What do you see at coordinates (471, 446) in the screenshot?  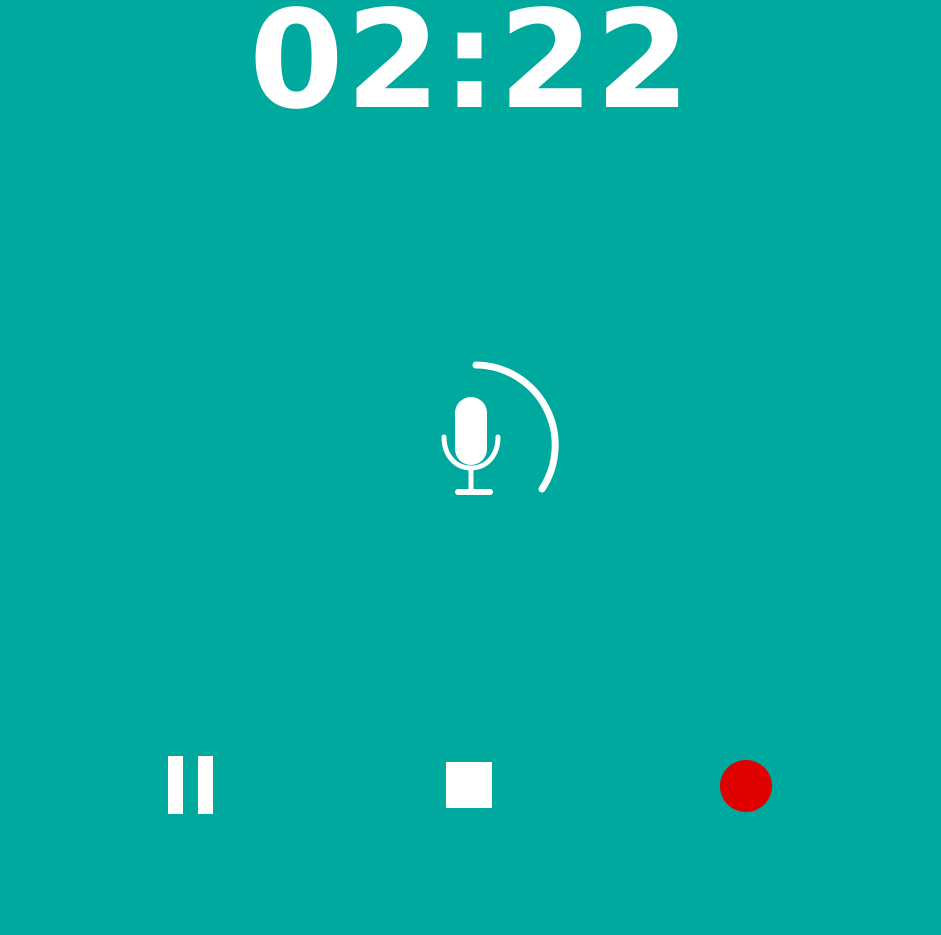 I see `microphone-icon` at bounding box center [471, 446].